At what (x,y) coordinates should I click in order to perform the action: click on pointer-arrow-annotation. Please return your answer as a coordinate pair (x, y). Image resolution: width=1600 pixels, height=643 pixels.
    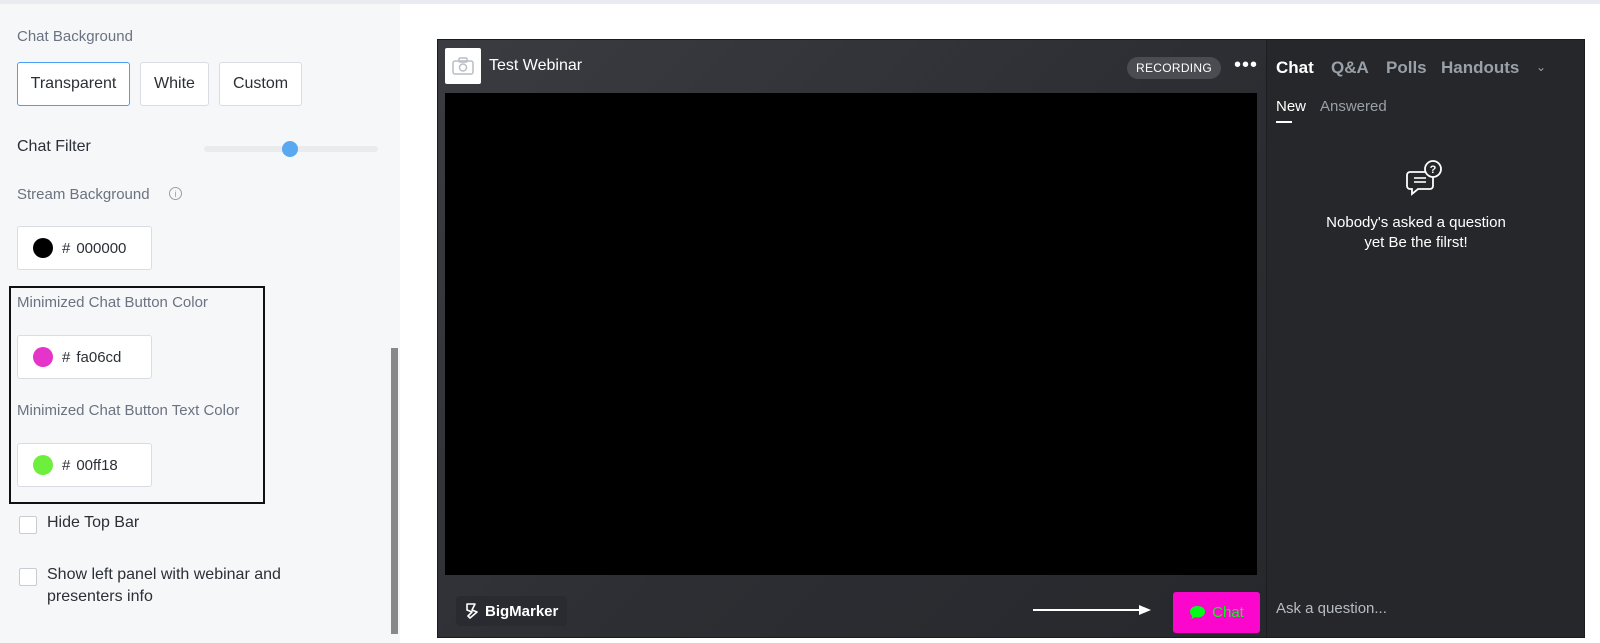
    Looking at the image, I should click on (1092, 610).